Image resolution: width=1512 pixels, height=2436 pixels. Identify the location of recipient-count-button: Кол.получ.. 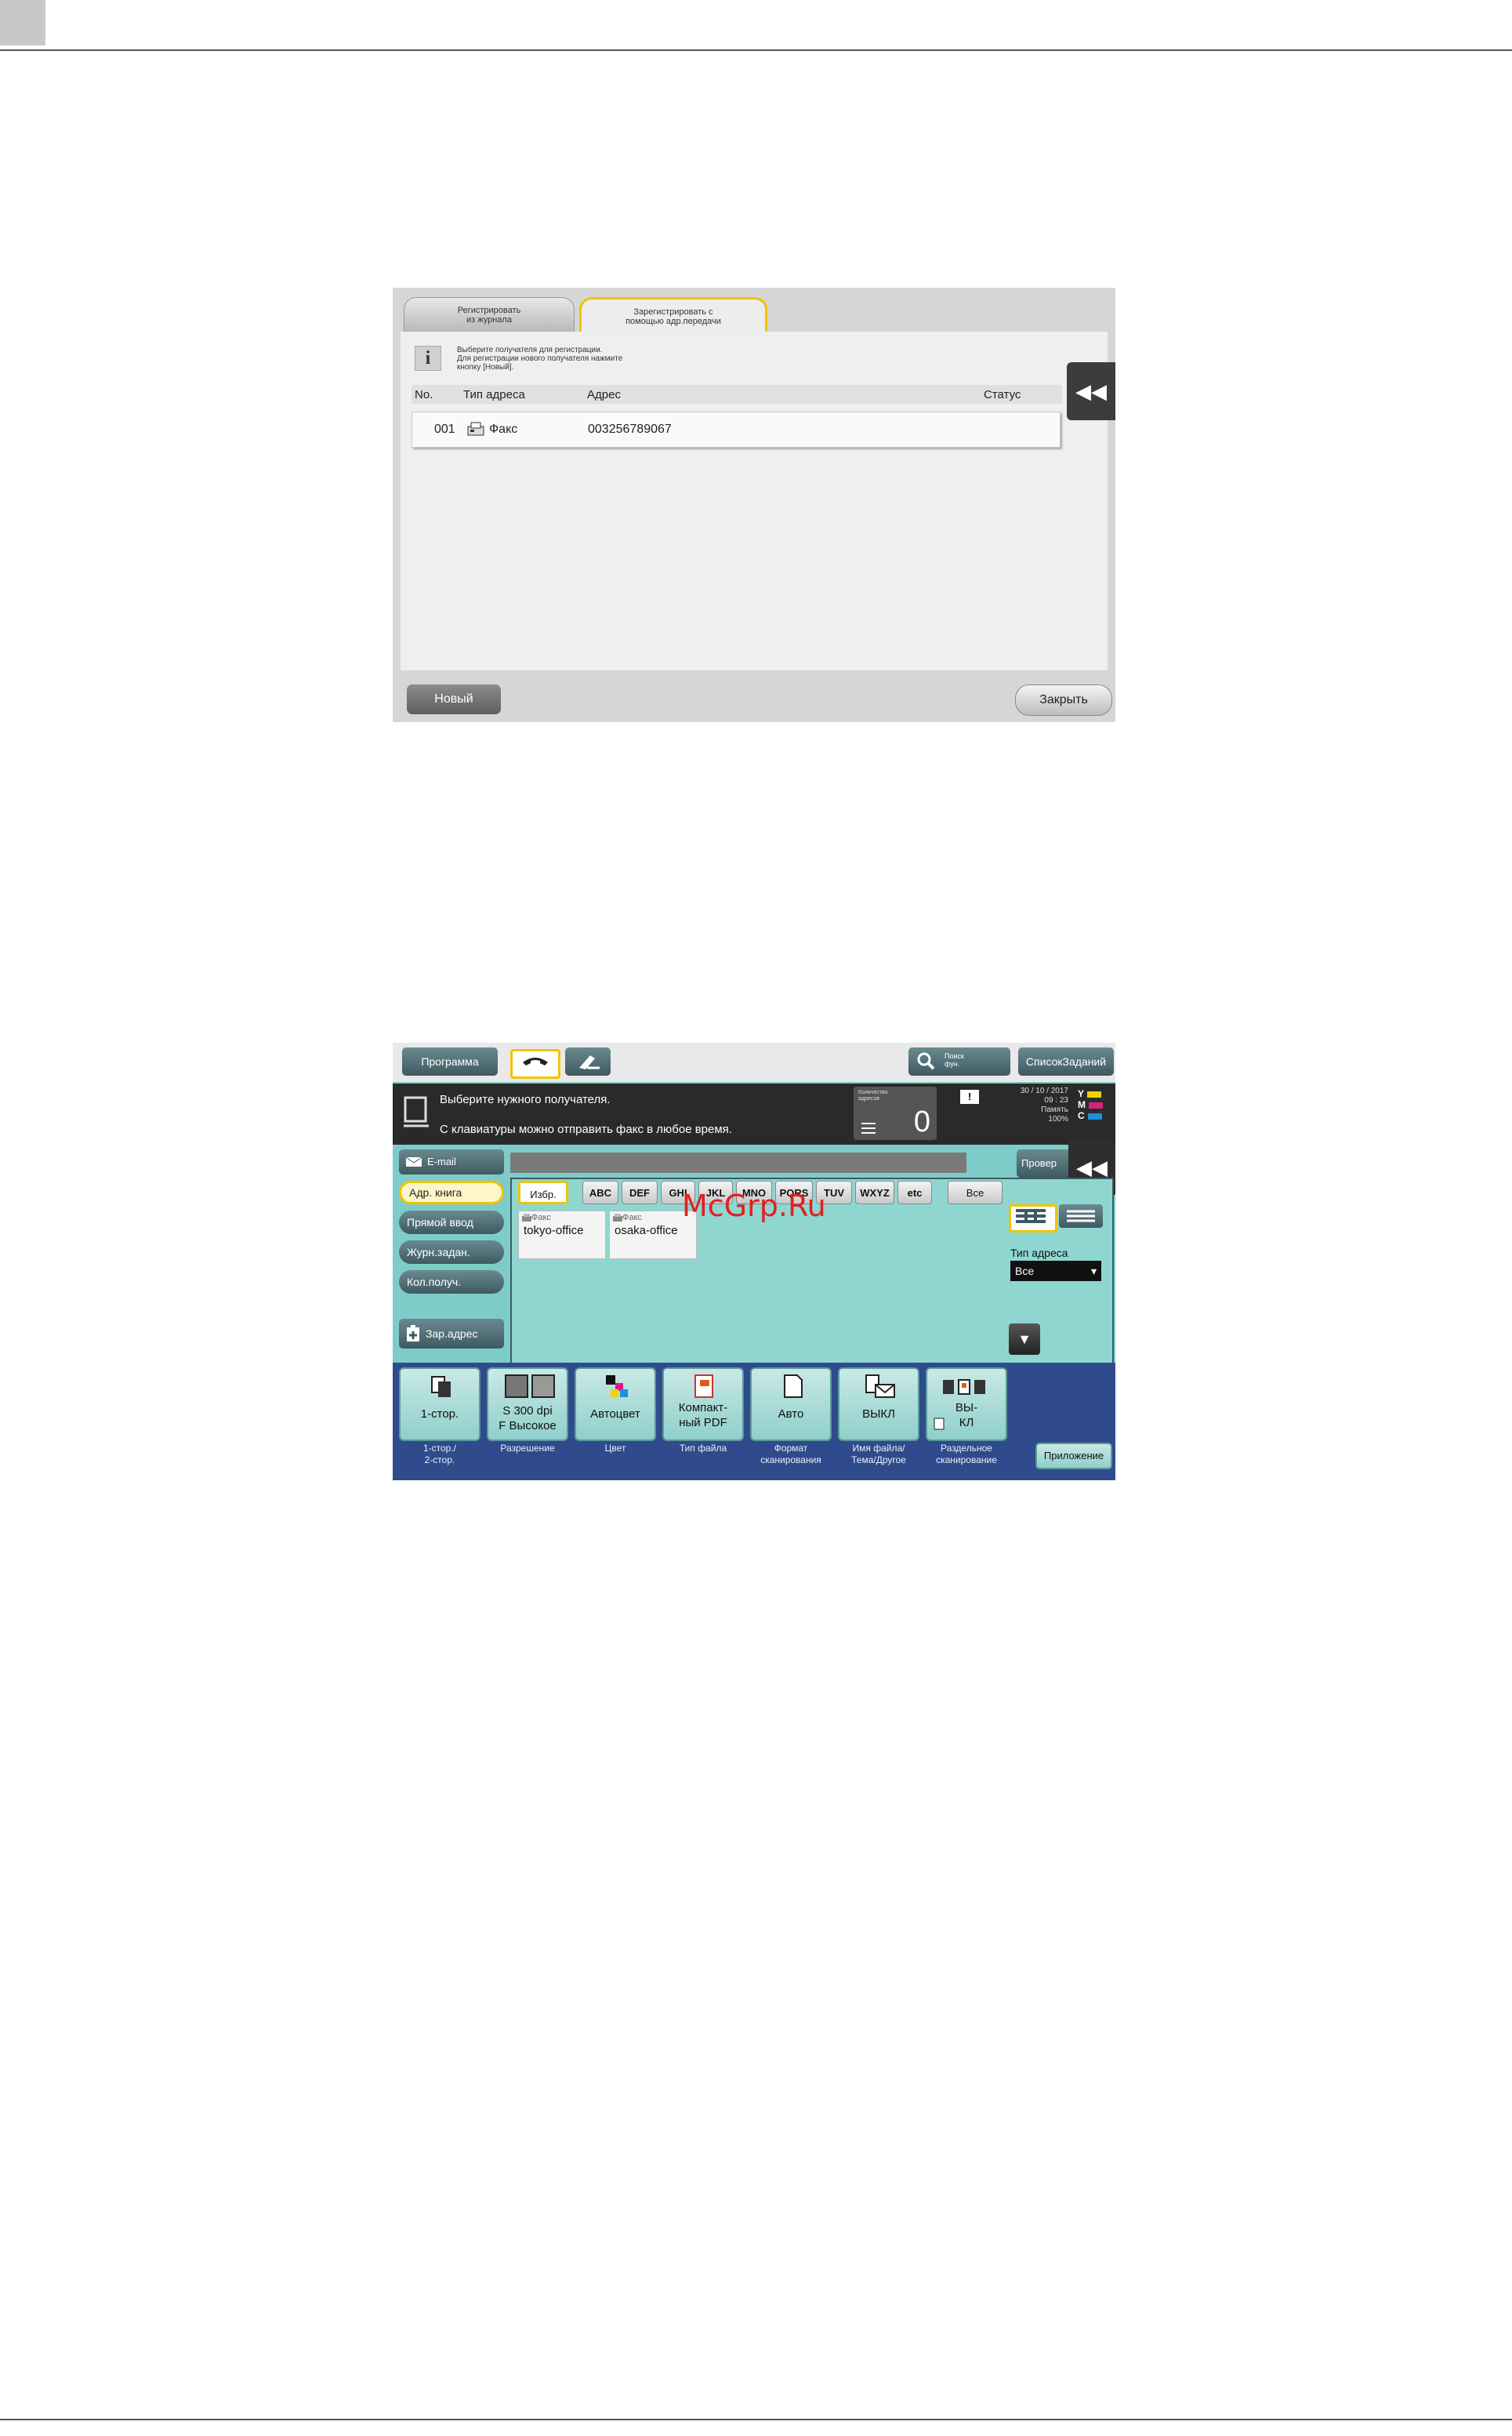
(451, 1282).